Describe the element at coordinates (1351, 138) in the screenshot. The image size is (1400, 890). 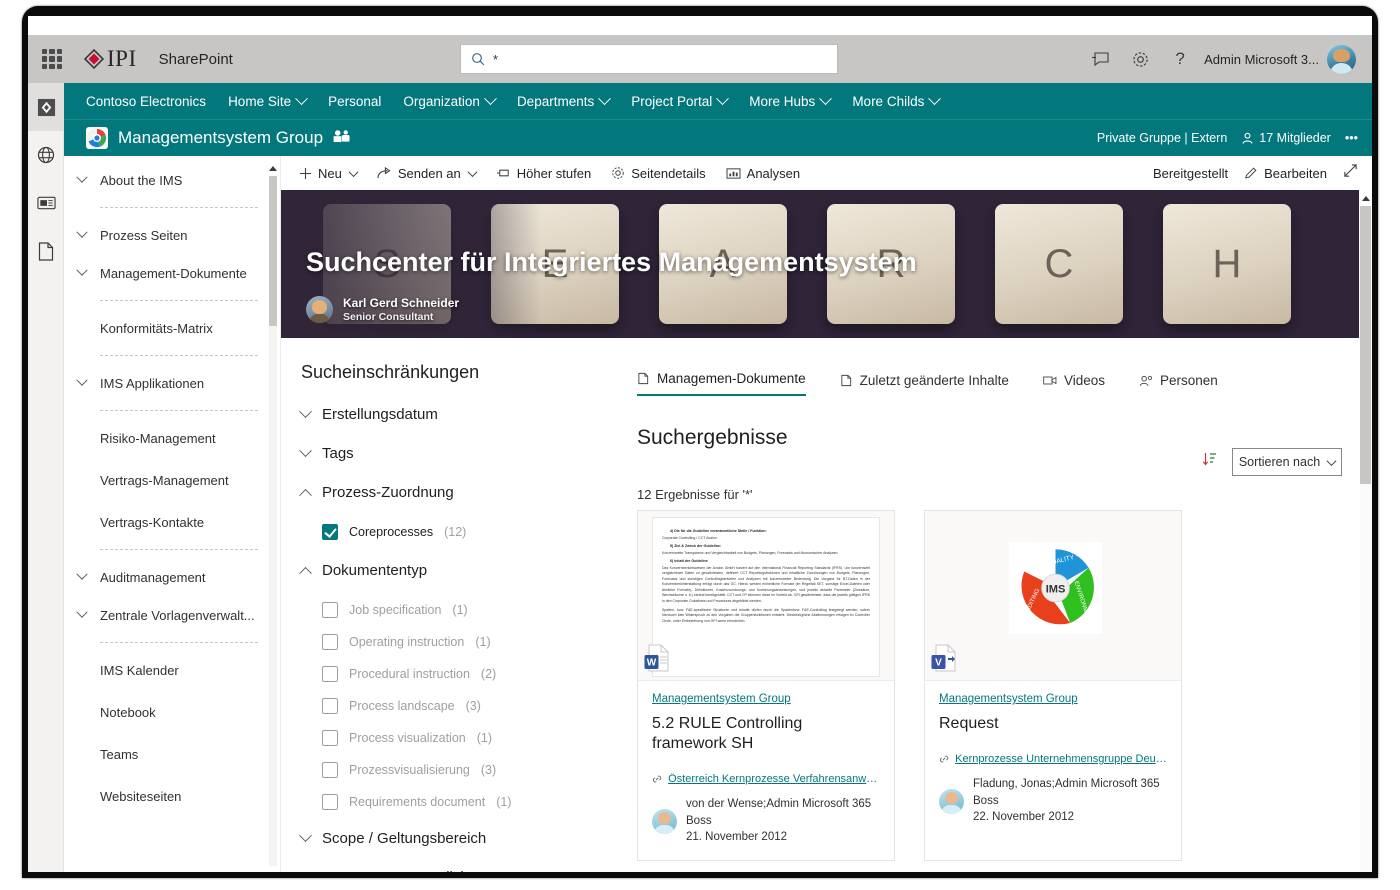
I see `site-overflow-button: •••` at that location.